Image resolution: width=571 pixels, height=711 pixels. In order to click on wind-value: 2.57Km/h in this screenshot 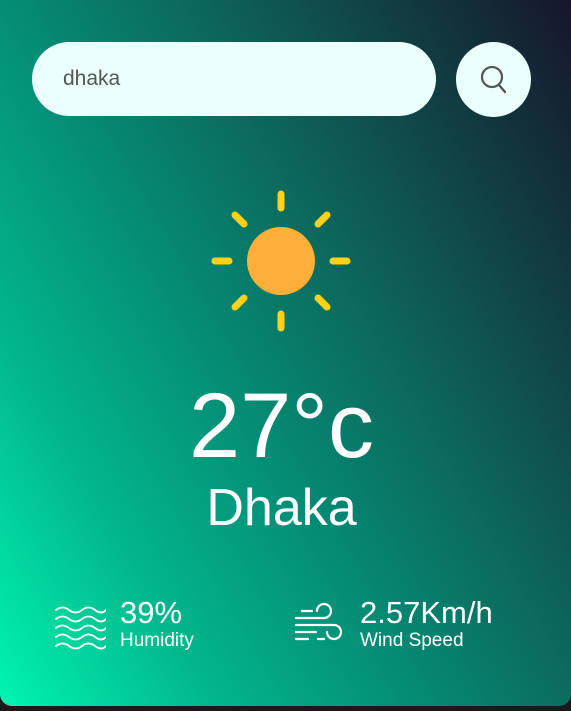, I will do `click(426, 612)`.